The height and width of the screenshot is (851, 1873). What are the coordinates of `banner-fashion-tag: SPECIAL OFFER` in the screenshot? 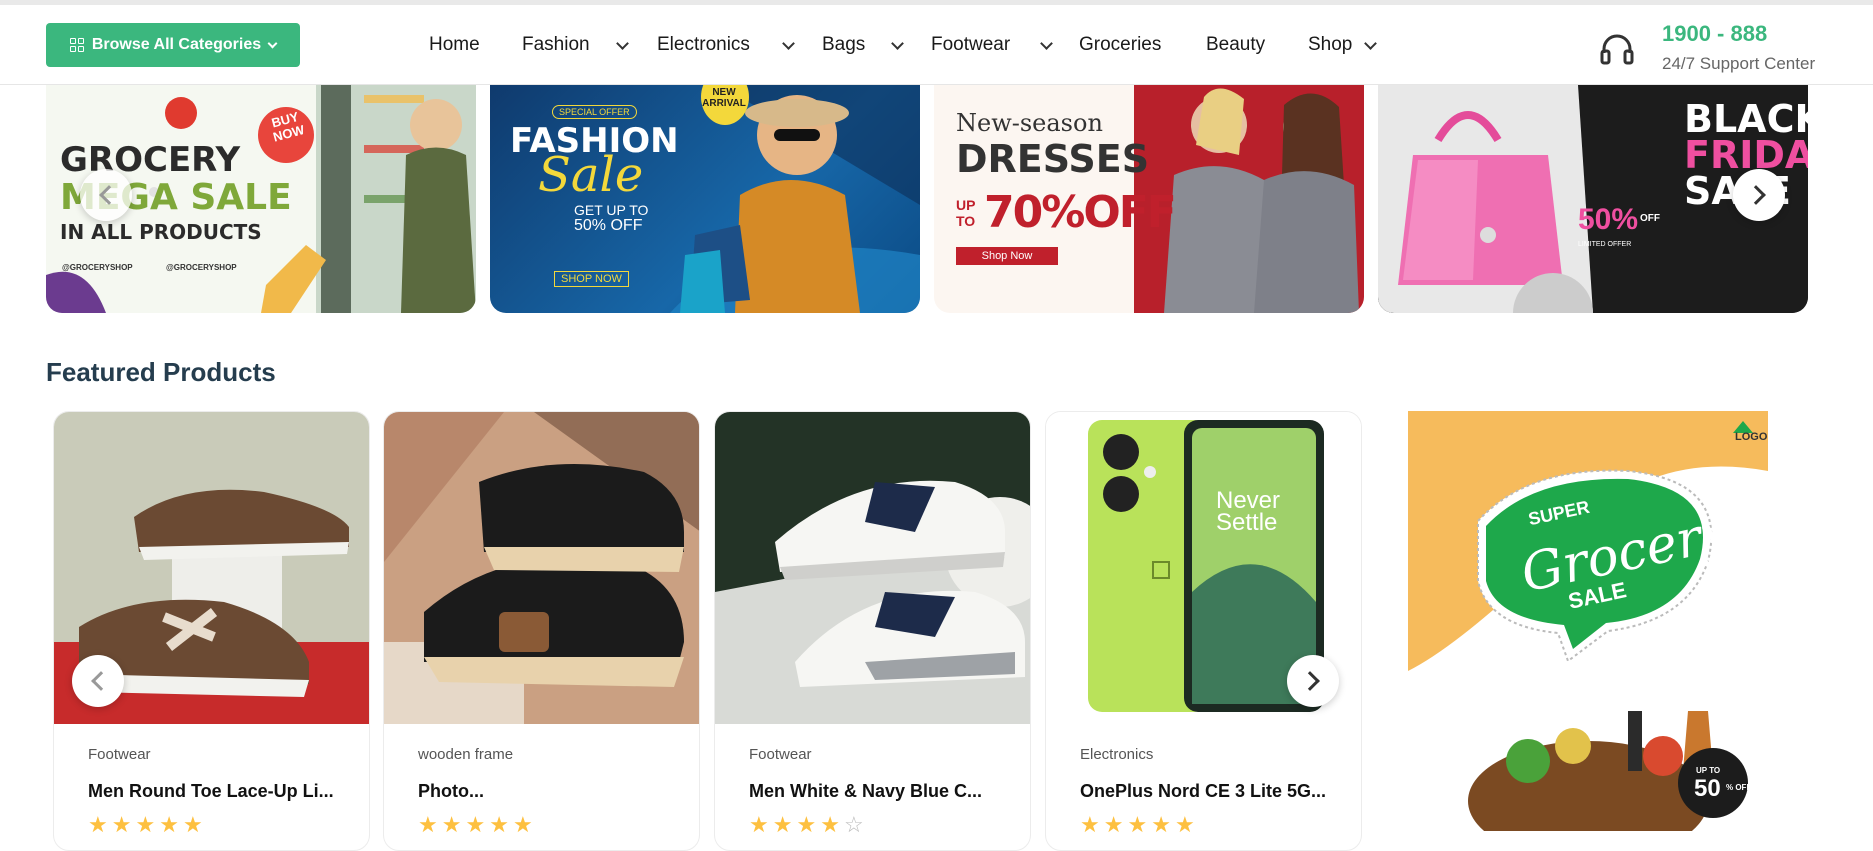 It's located at (594, 112).